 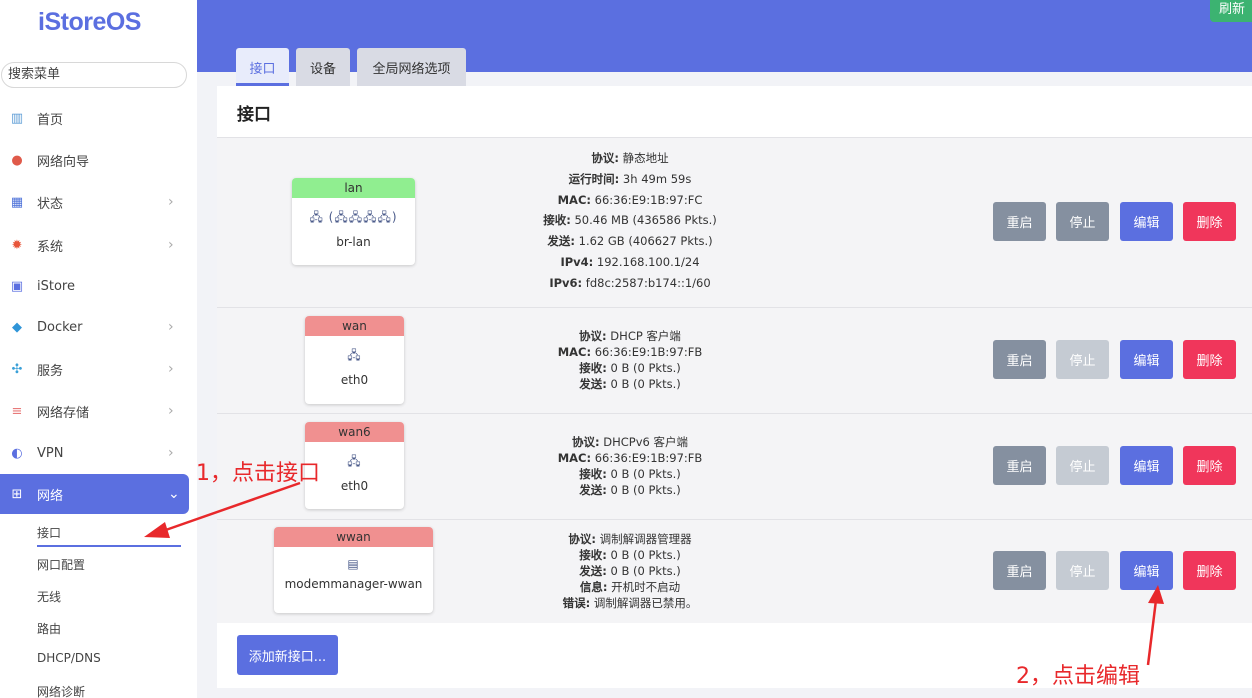 I want to click on gear-icon: ✹, so click(x=17, y=245).